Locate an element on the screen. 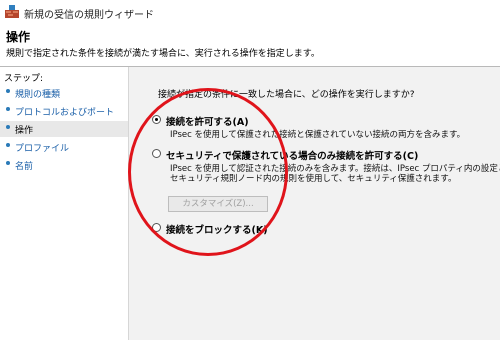  step-label: プロトコルおよびポート is located at coordinates (65, 113).